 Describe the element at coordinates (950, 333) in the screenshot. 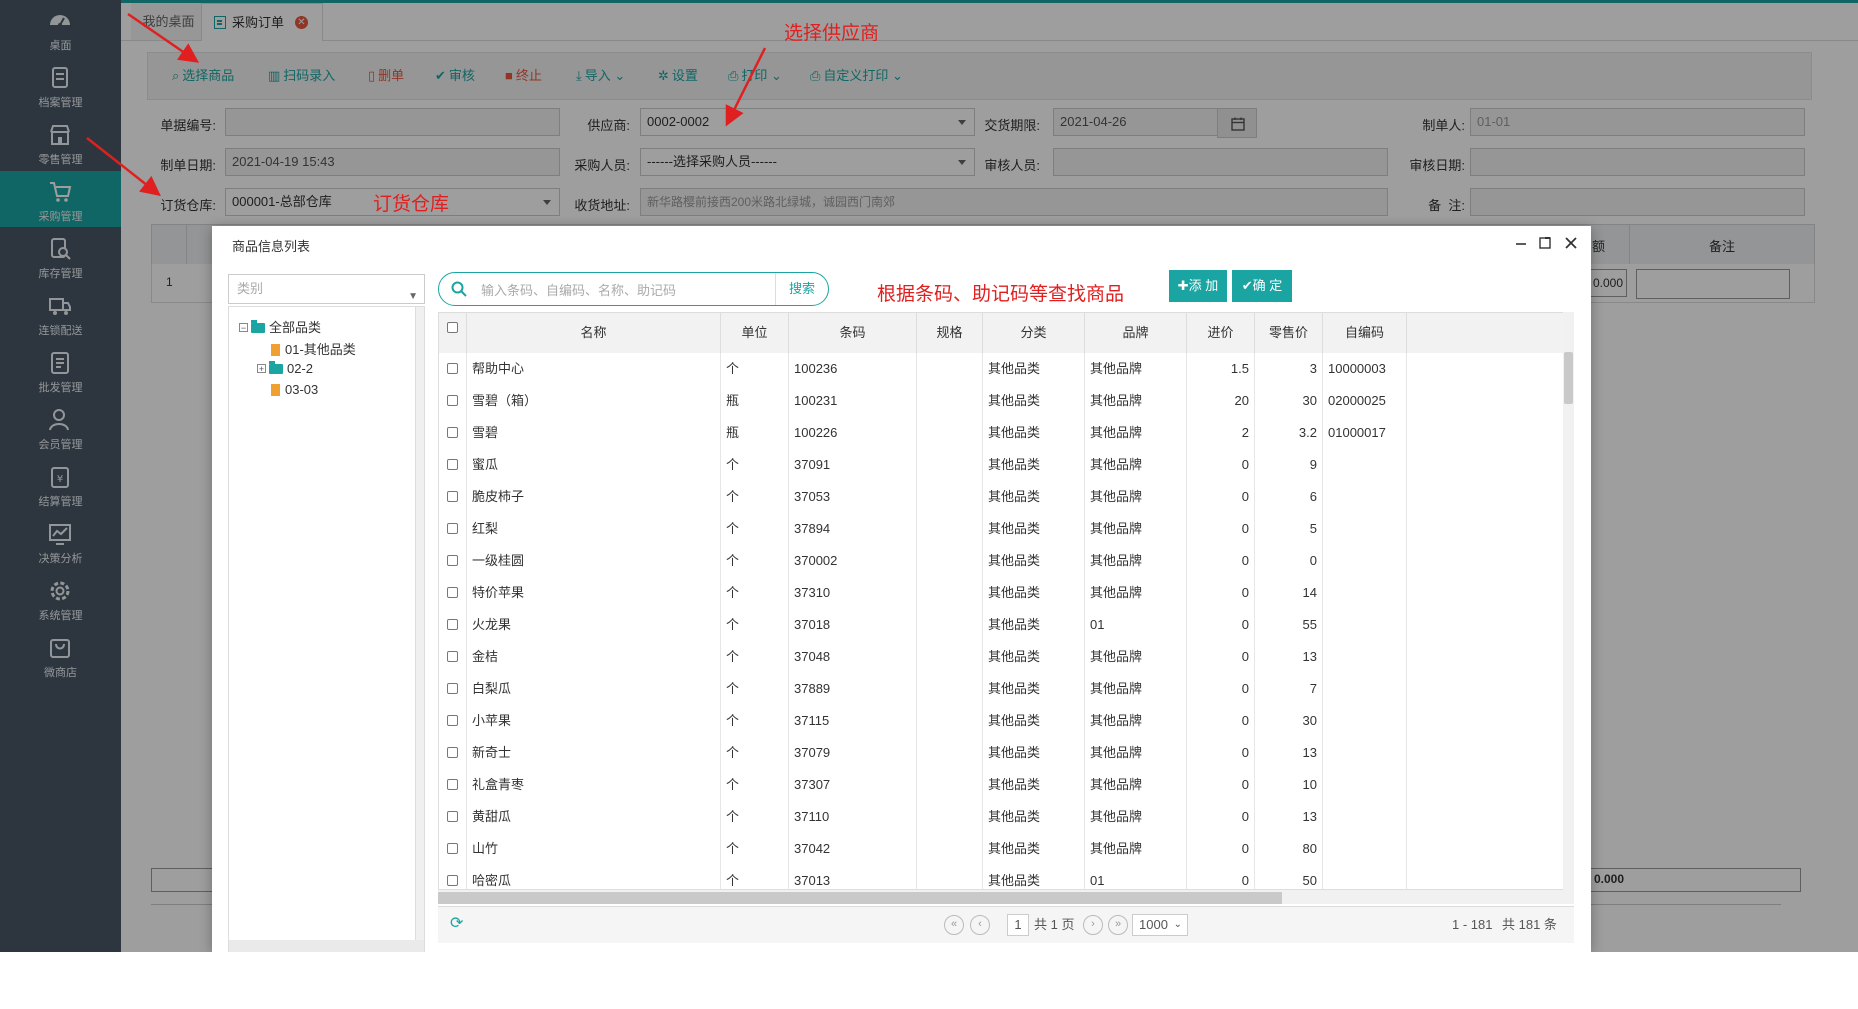

I see `col-spec: 规格` at that location.